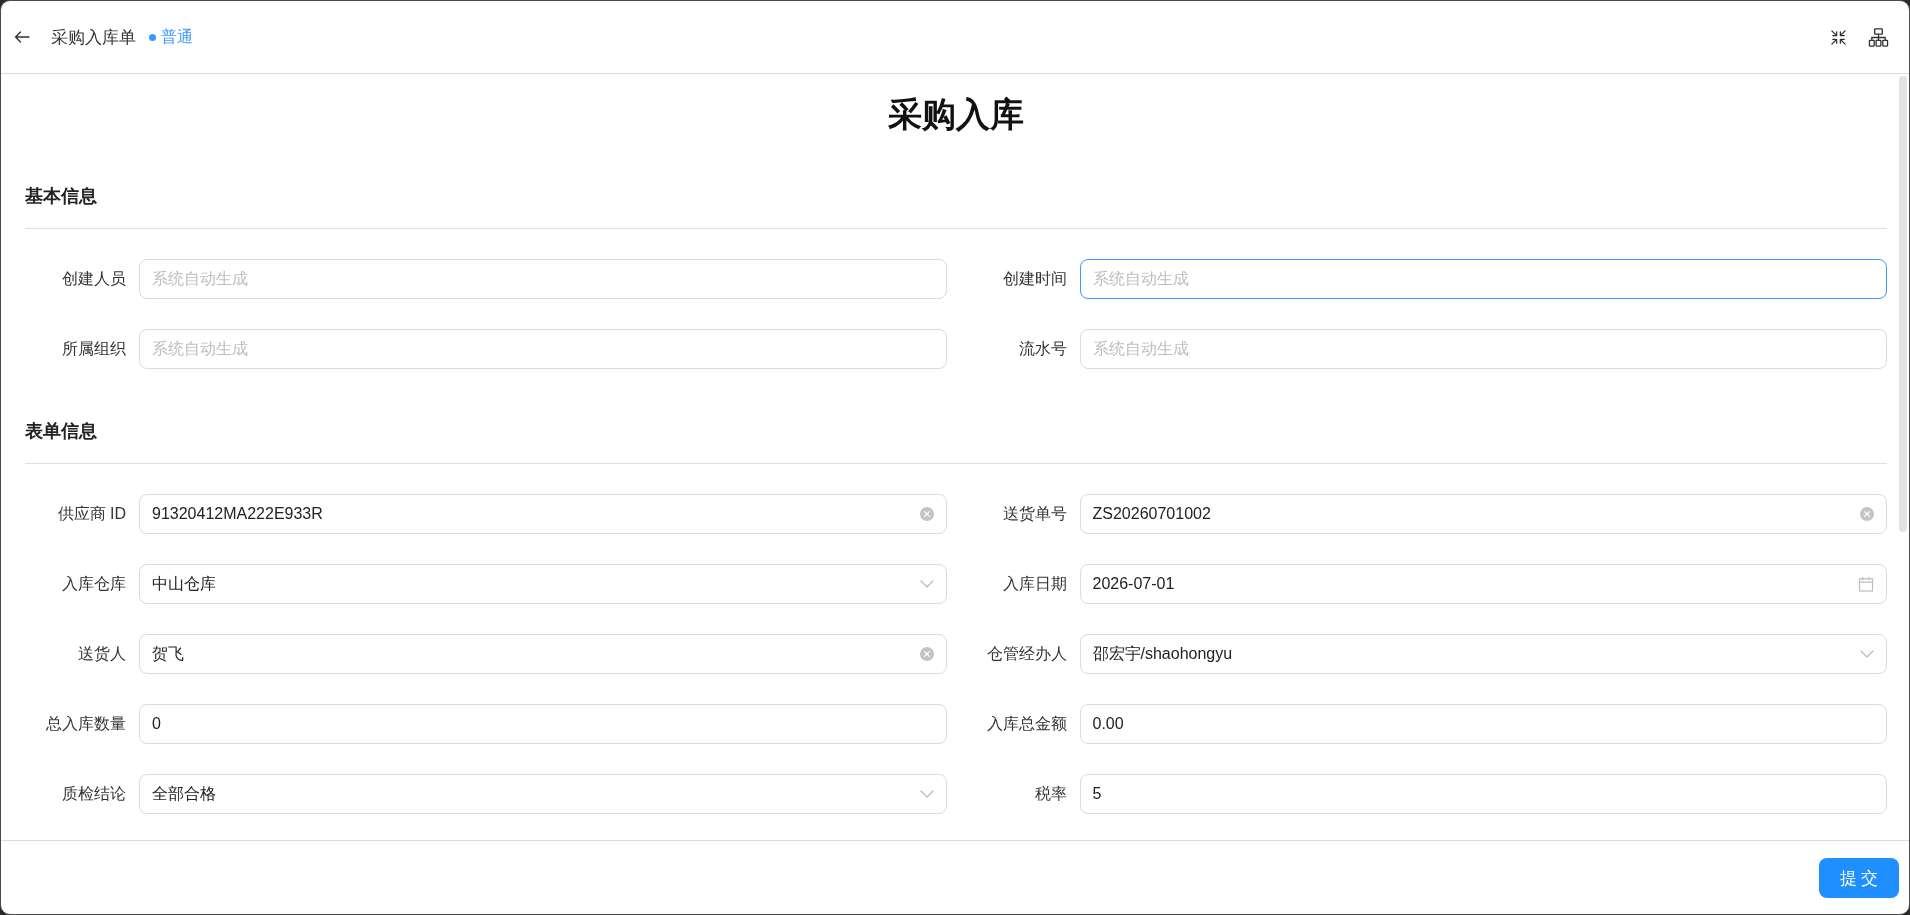 This screenshot has width=1910, height=915. Describe the element at coordinates (93, 793) in the screenshot. I see `field-label: 质检结论` at that location.